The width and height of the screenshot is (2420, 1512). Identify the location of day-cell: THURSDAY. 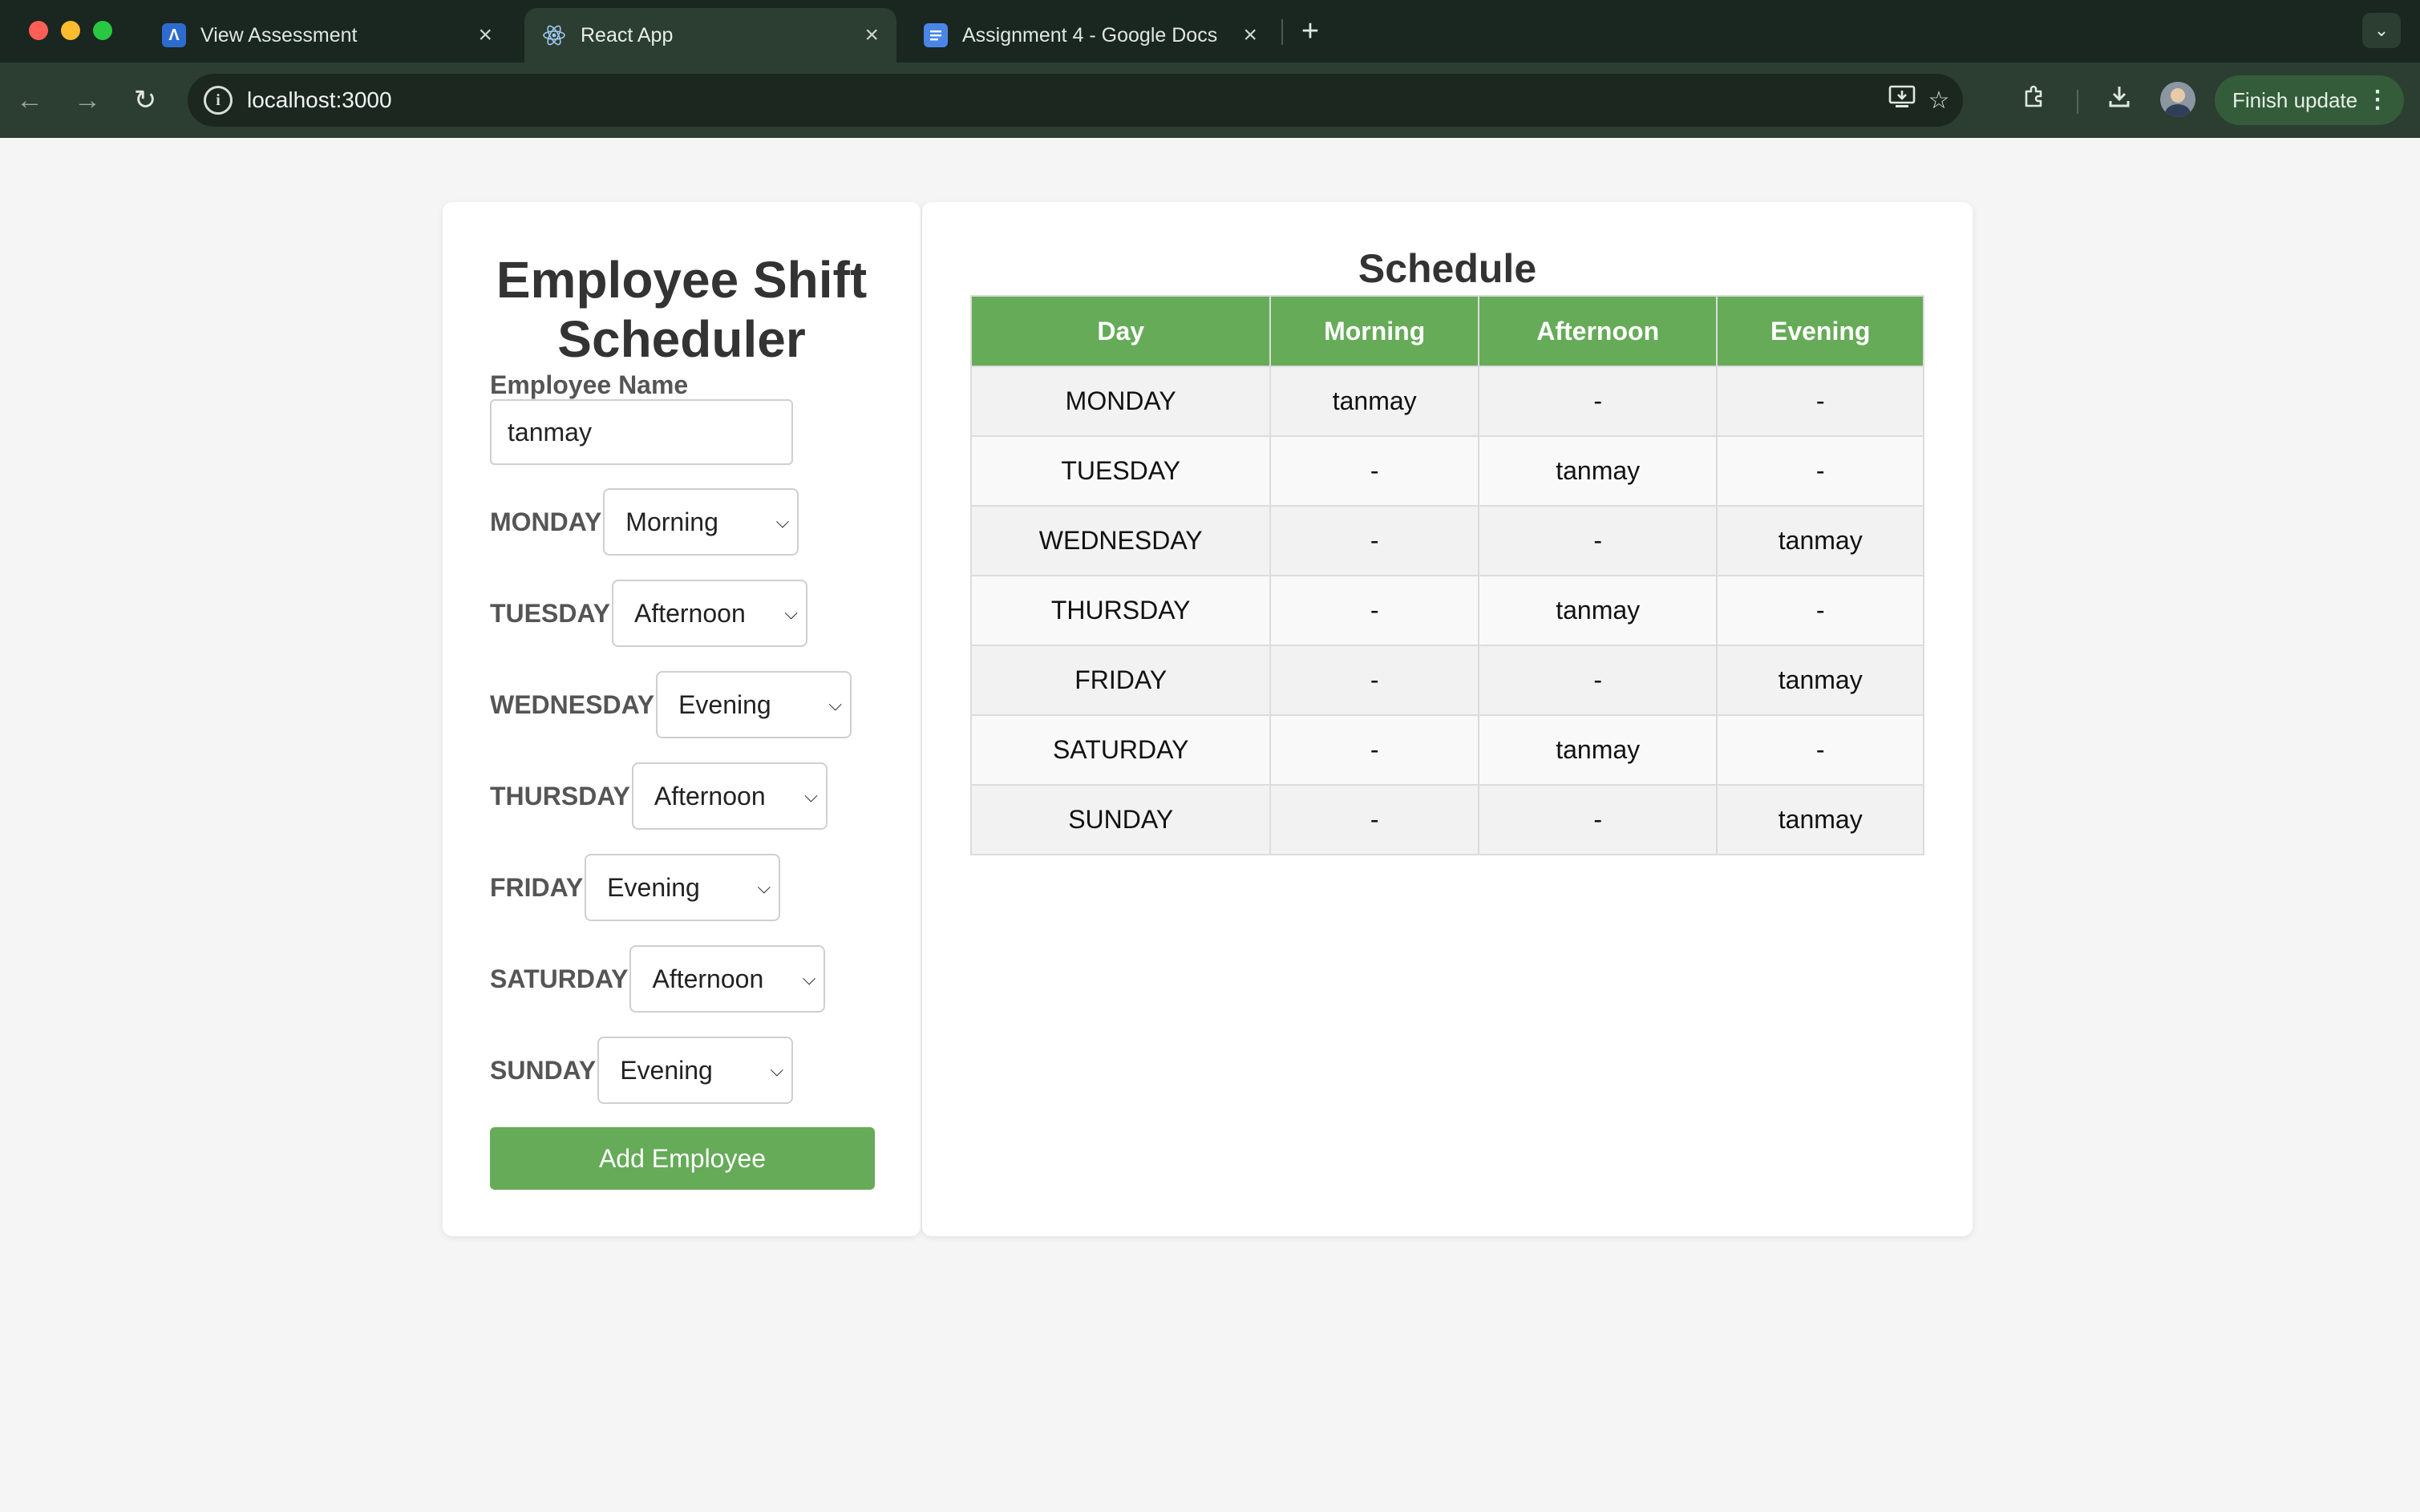
(1121, 610).